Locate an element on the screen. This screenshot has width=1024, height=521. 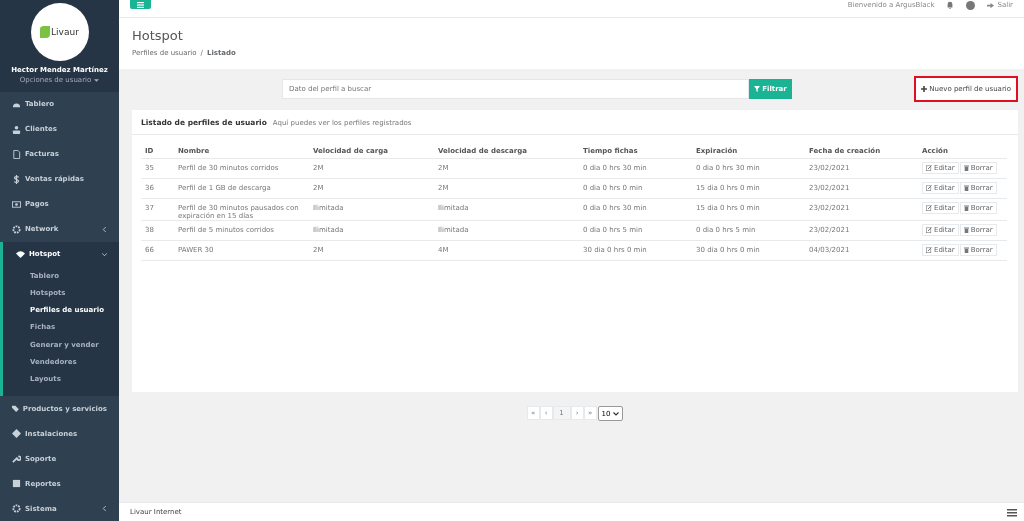
plus-icon is located at coordinates (924, 89).